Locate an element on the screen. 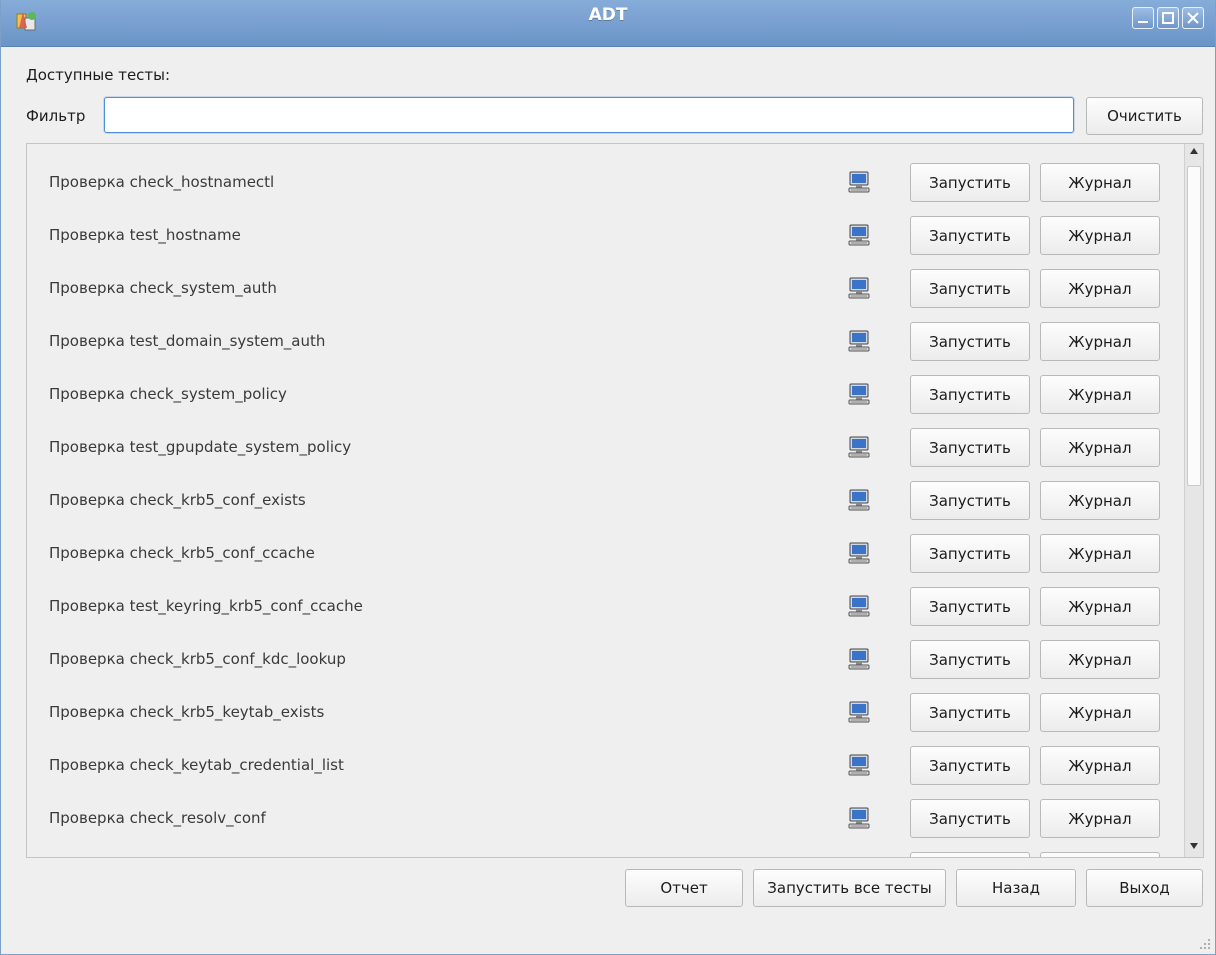 This screenshot has height=955, width=1216. test-label: Проверка test_keyring_krb5_conf_ccache is located at coordinates (206, 606).